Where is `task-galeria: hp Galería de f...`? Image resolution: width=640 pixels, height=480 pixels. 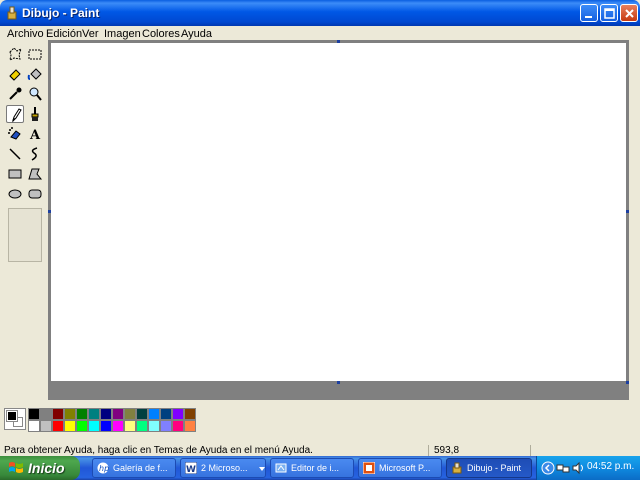 task-galeria: hp Galería de f... is located at coordinates (134, 468).